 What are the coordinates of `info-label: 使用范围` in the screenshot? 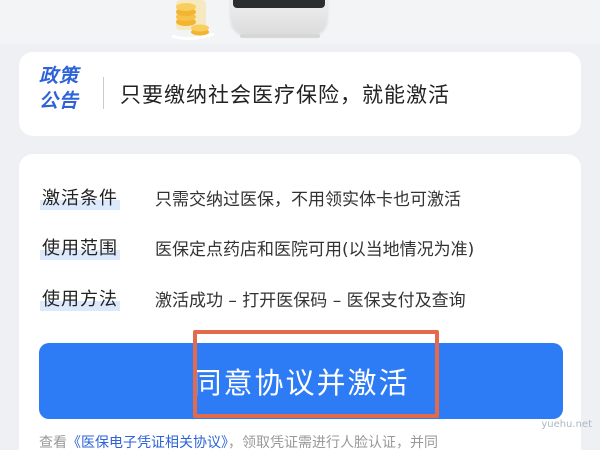 It's located at (80, 247).